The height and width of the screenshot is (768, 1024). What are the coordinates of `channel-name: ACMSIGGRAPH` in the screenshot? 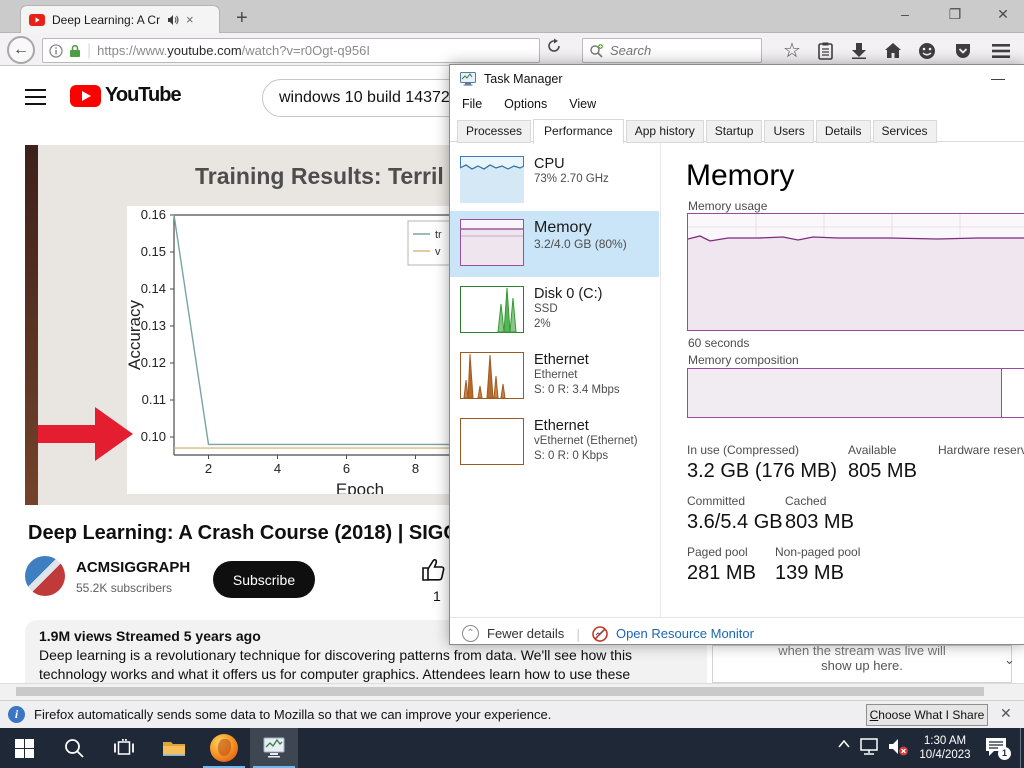 It's located at (133, 567).